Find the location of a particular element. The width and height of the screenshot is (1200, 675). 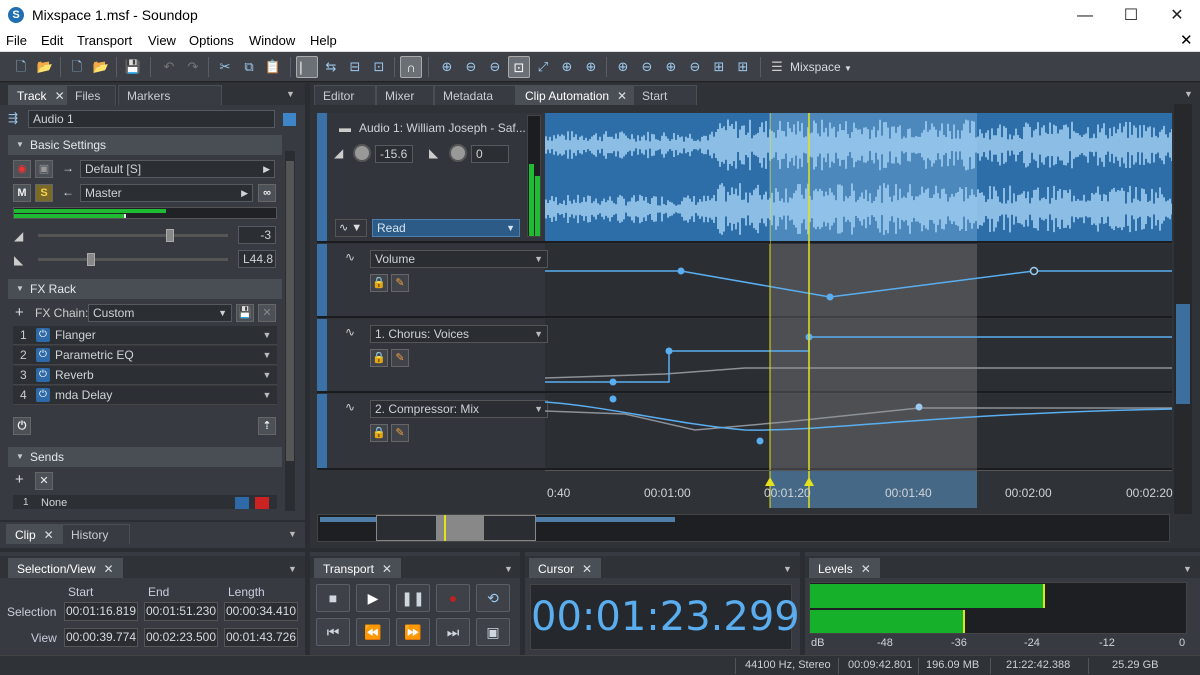

volume-slider is located at coordinates (133, 235).